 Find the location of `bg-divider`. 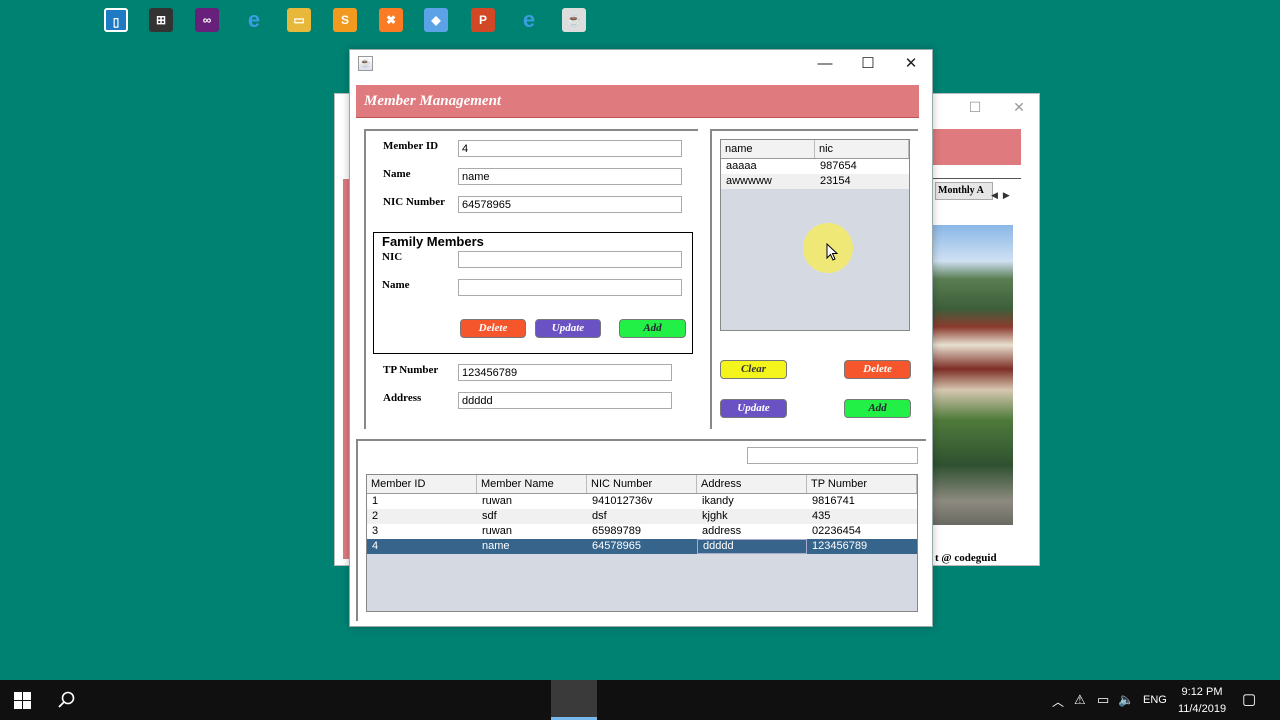

bg-divider is located at coordinates (977, 178).